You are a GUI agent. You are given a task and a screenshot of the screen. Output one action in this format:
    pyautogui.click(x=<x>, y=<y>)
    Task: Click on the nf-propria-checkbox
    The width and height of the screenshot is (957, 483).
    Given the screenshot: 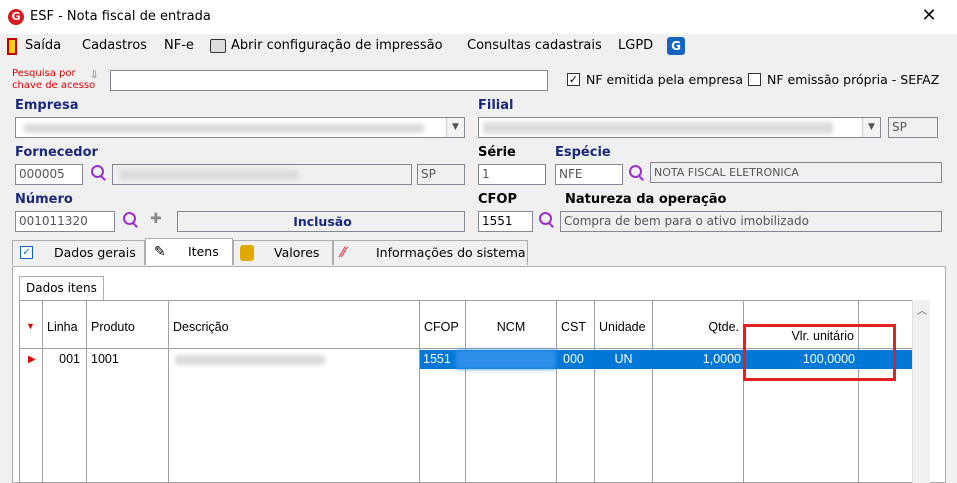 What is the action you would take?
    pyautogui.click(x=754, y=79)
    